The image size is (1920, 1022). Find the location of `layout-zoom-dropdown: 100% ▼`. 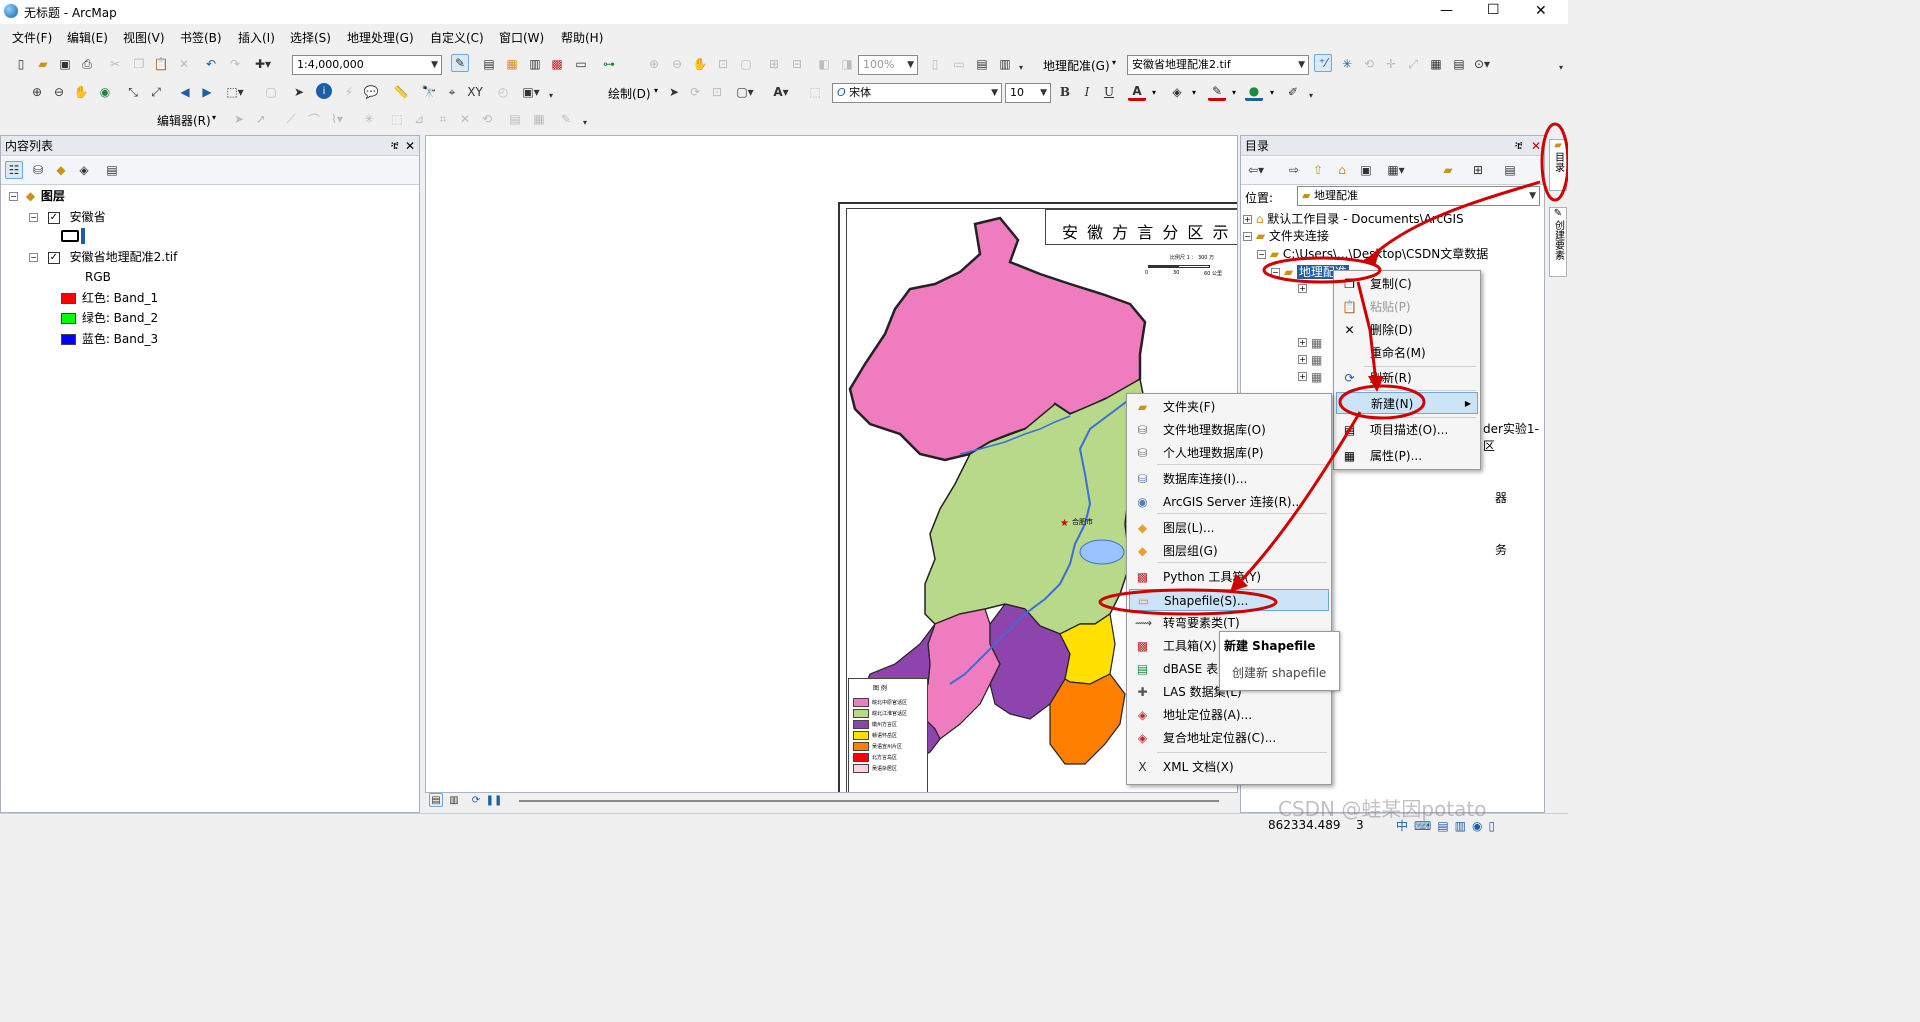

layout-zoom-dropdown: 100% ▼ is located at coordinates (888, 65).